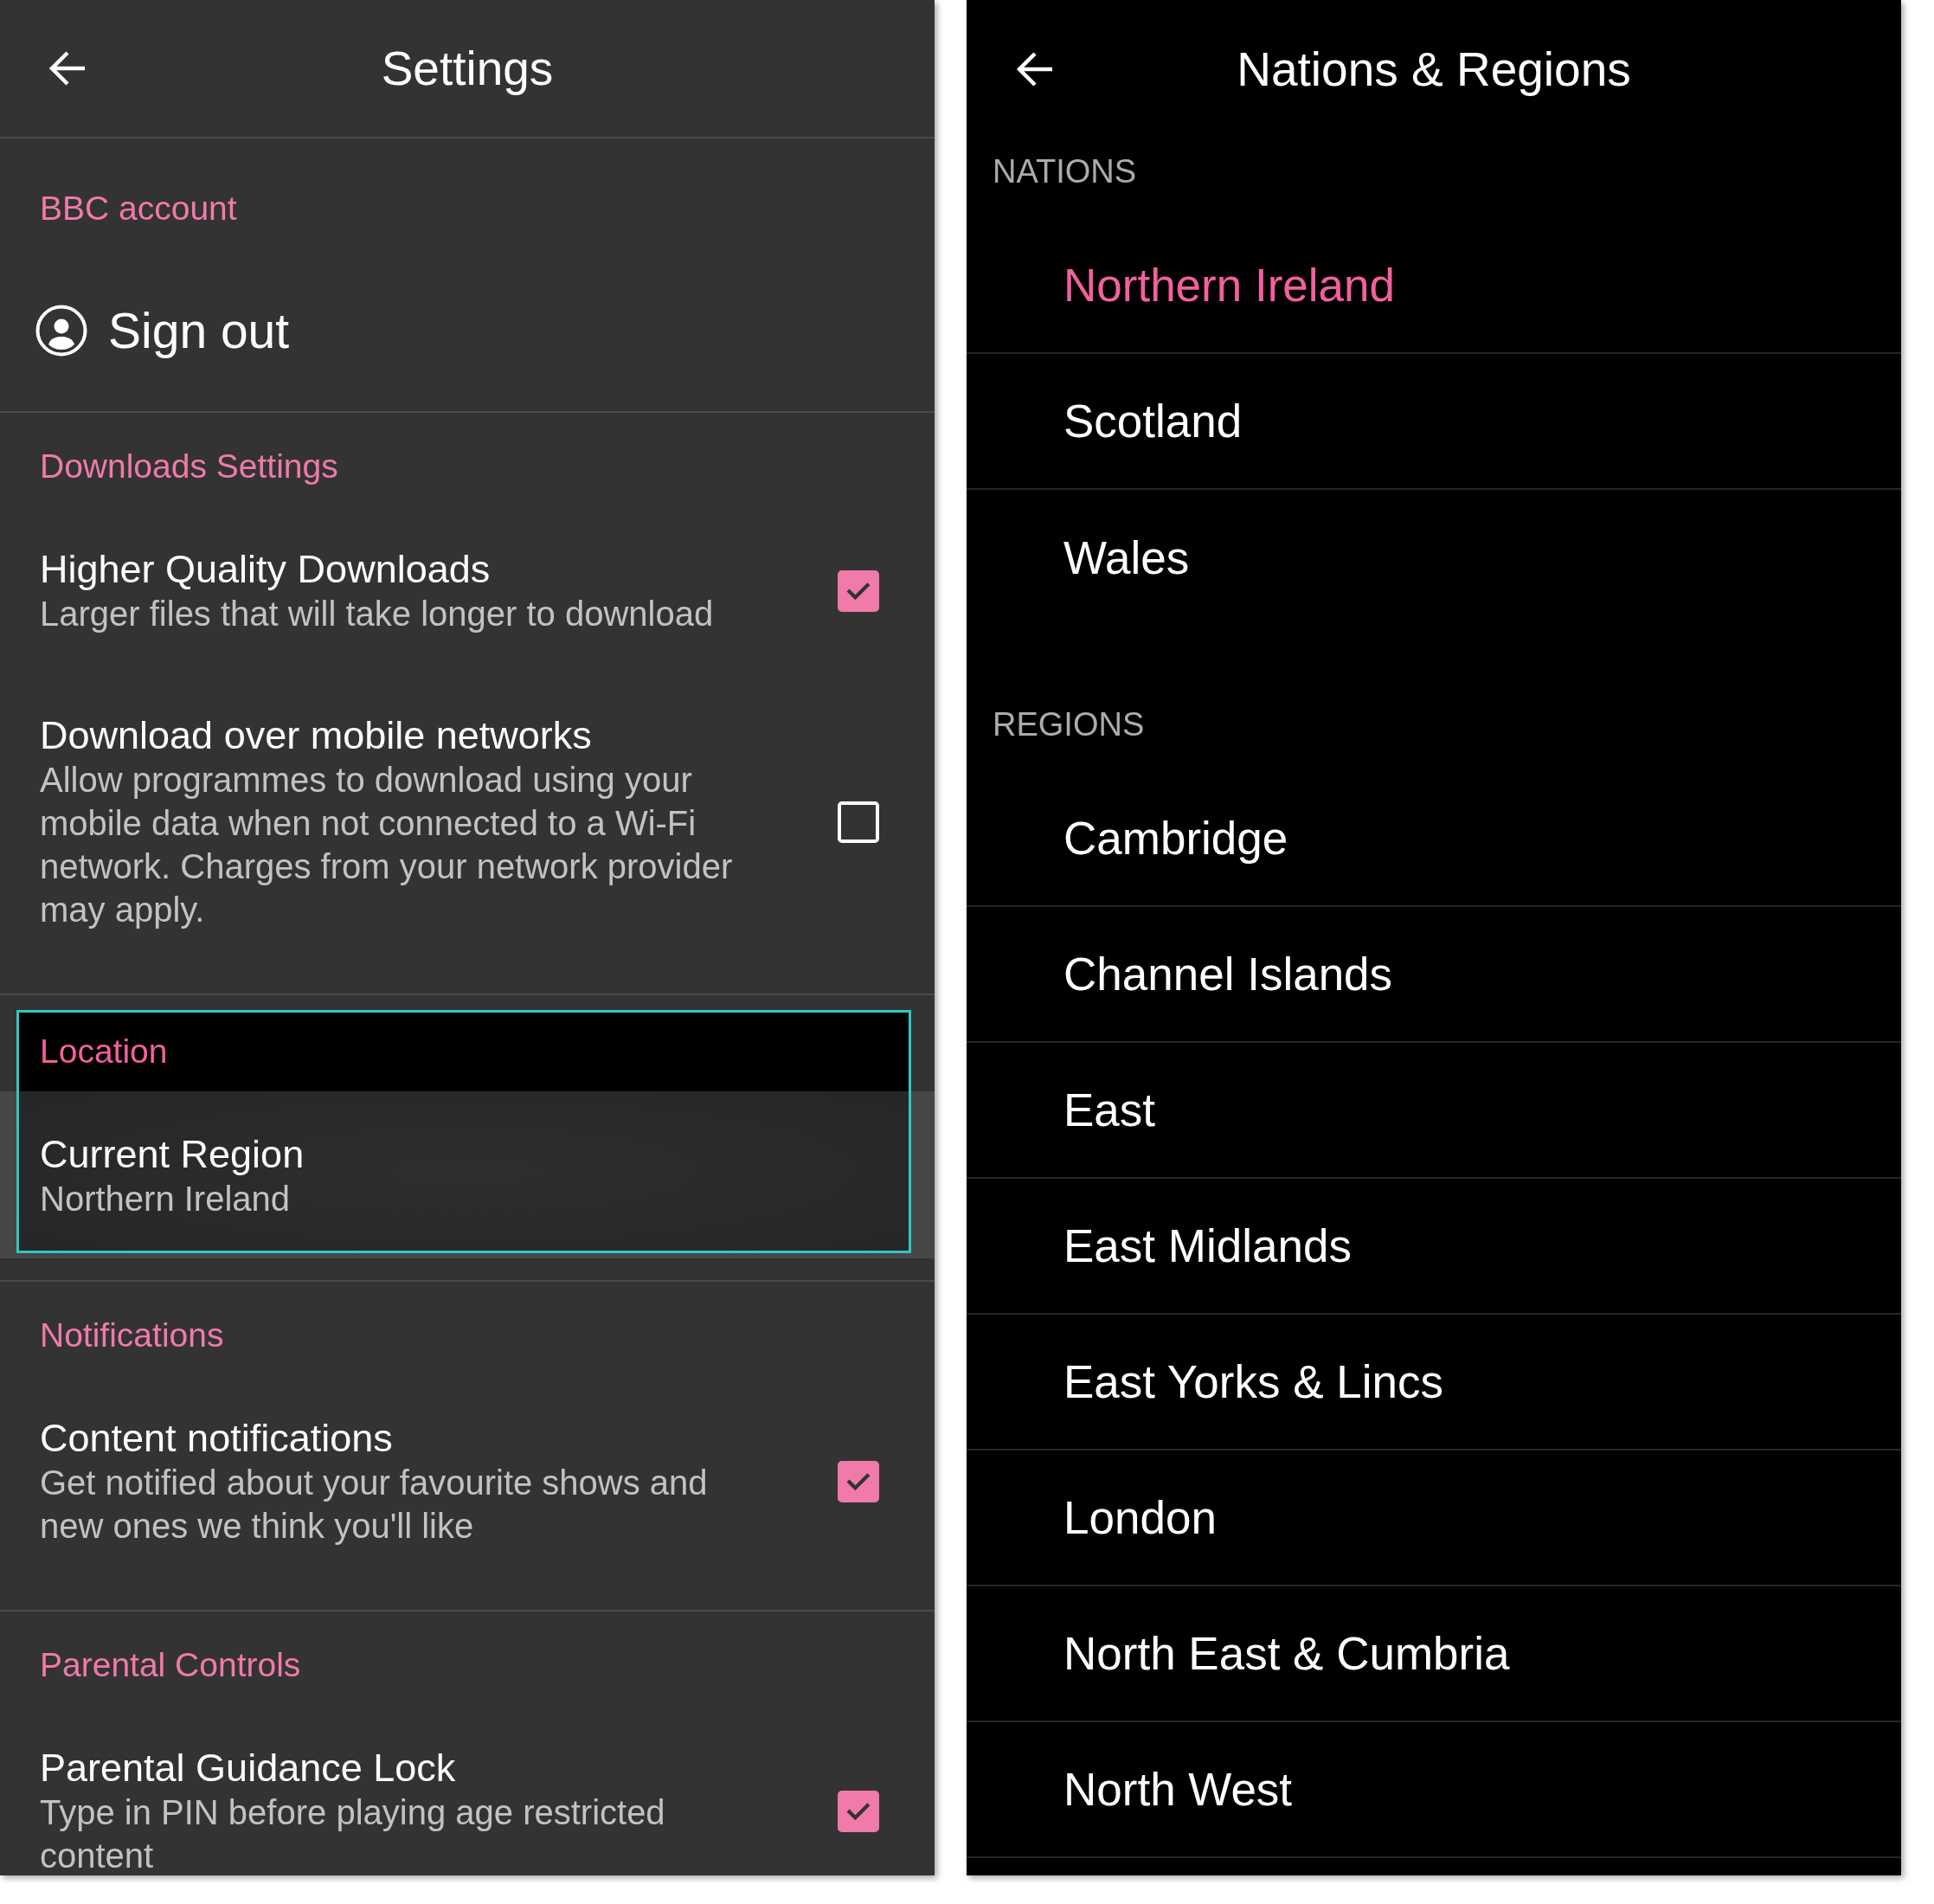  What do you see at coordinates (316, 735) in the screenshot?
I see `setting-title: Download over mobile networks` at bounding box center [316, 735].